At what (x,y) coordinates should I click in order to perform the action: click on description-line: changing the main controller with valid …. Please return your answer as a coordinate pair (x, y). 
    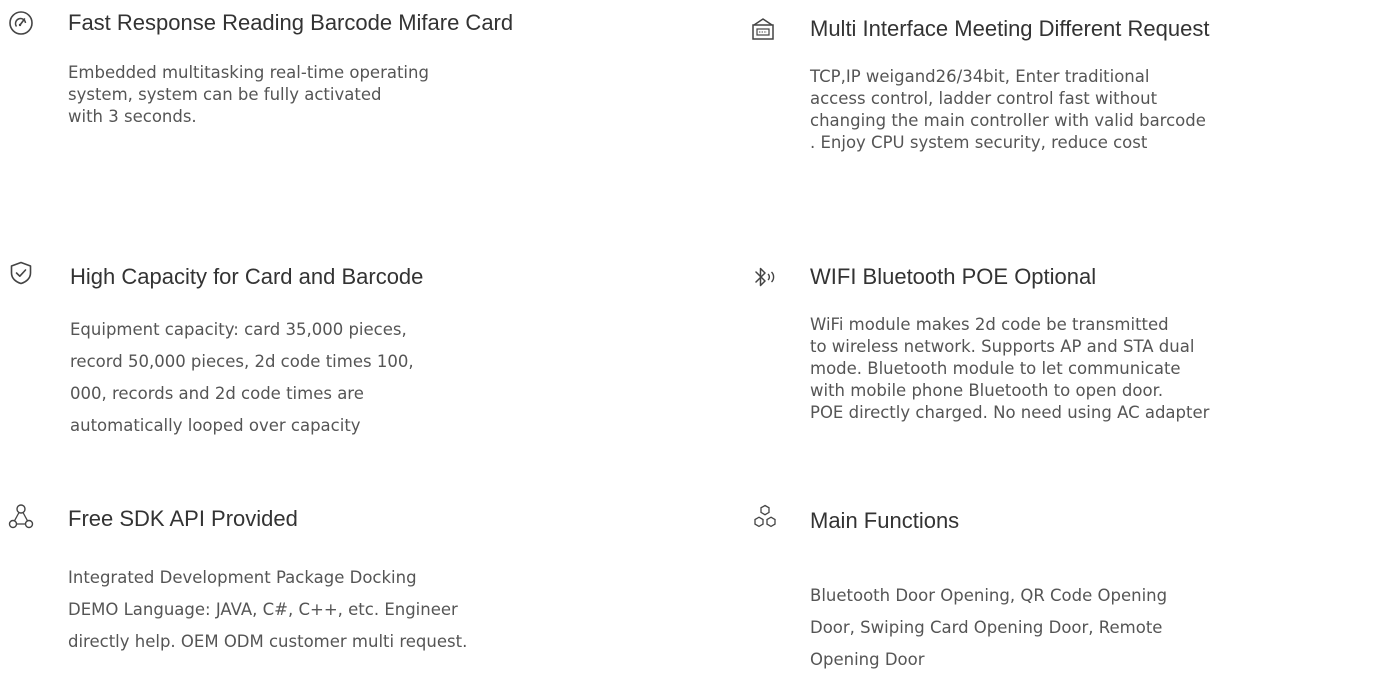
    Looking at the image, I should click on (1008, 120).